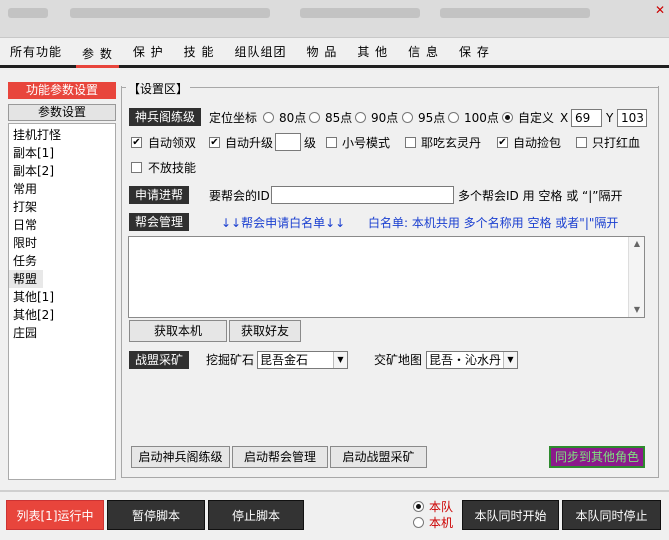 The image size is (669, 540). Describe the element at coordinates (62, 112) in the screenshot. I see `parameter-settings-button: 参数设置` at that location.